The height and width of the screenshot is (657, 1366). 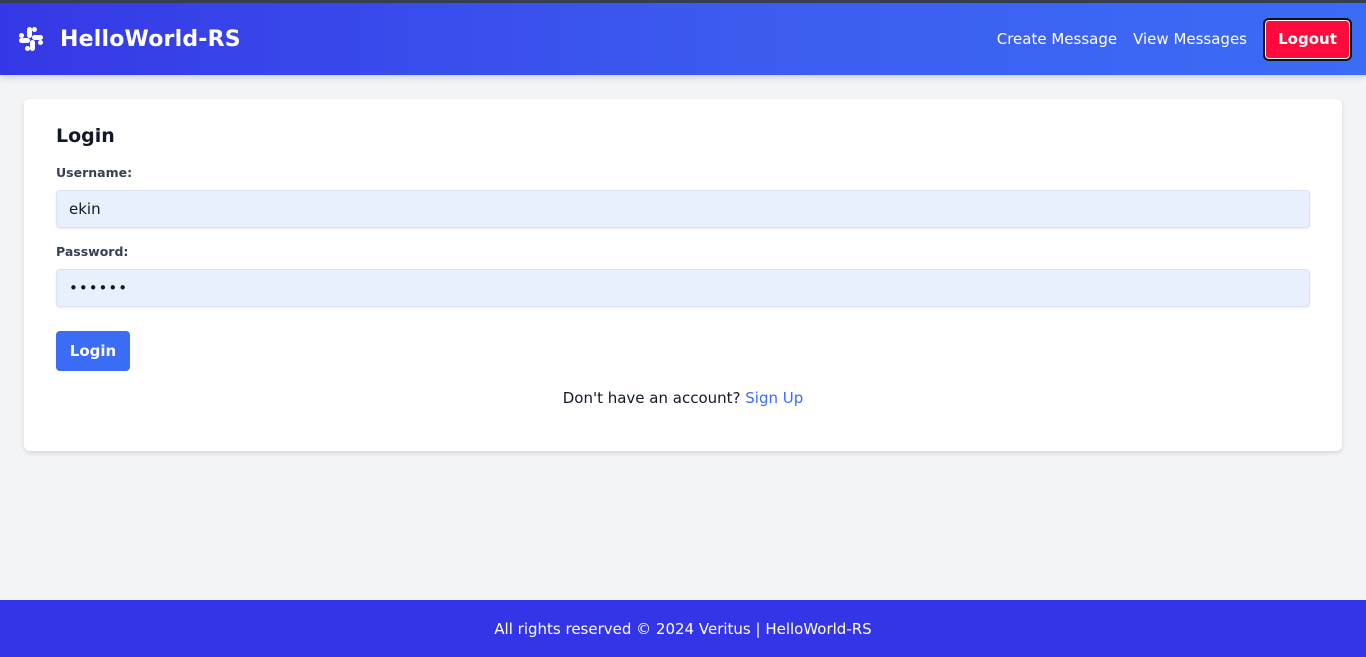 I want to click on login-button: Login, so click(x=93, y=351).